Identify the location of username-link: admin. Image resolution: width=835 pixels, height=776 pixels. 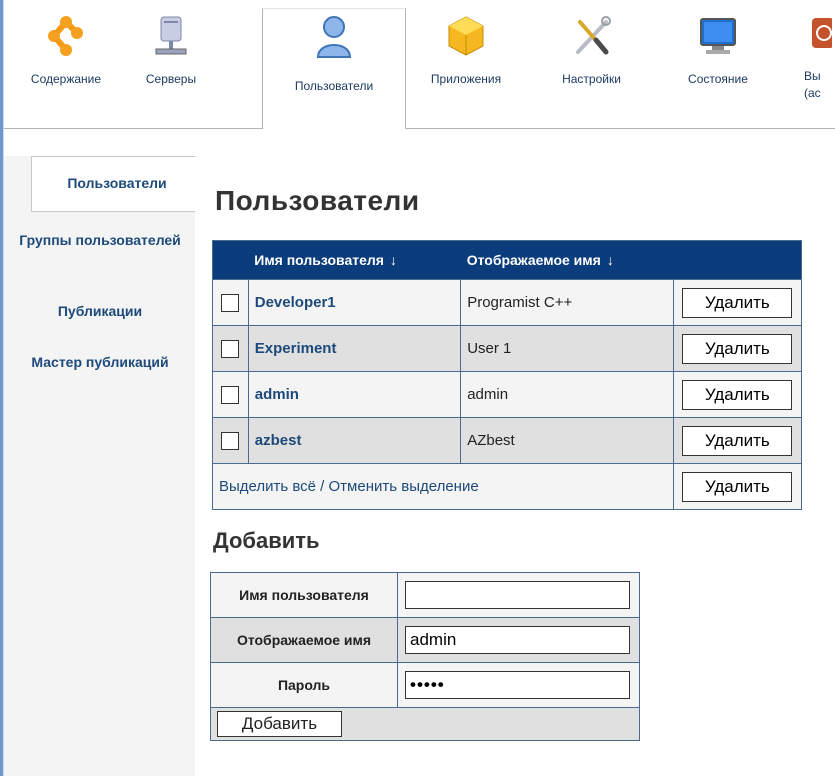
(277, 394).